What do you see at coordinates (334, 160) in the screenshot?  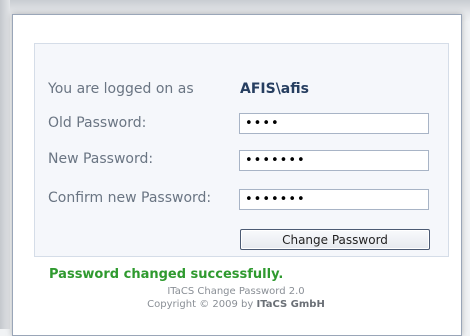 I see `new-password-field` at bounding box center [334, 160].